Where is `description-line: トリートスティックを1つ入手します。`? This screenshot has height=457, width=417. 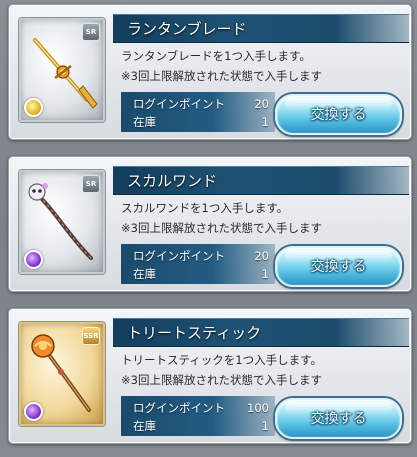 description-line: トリートスティックを1つ入手します。 is located at coordinates (221, 360).